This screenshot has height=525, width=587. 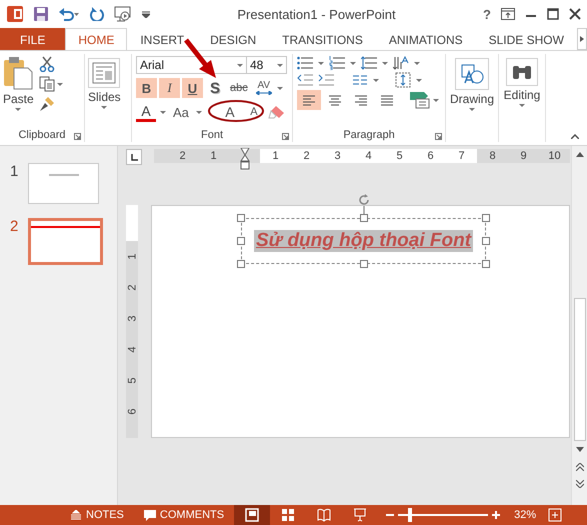 What do you see at coordinates (254, 112) in the screenshot?
I see `shrink-font-button: A` at bounding box center [254, 112].